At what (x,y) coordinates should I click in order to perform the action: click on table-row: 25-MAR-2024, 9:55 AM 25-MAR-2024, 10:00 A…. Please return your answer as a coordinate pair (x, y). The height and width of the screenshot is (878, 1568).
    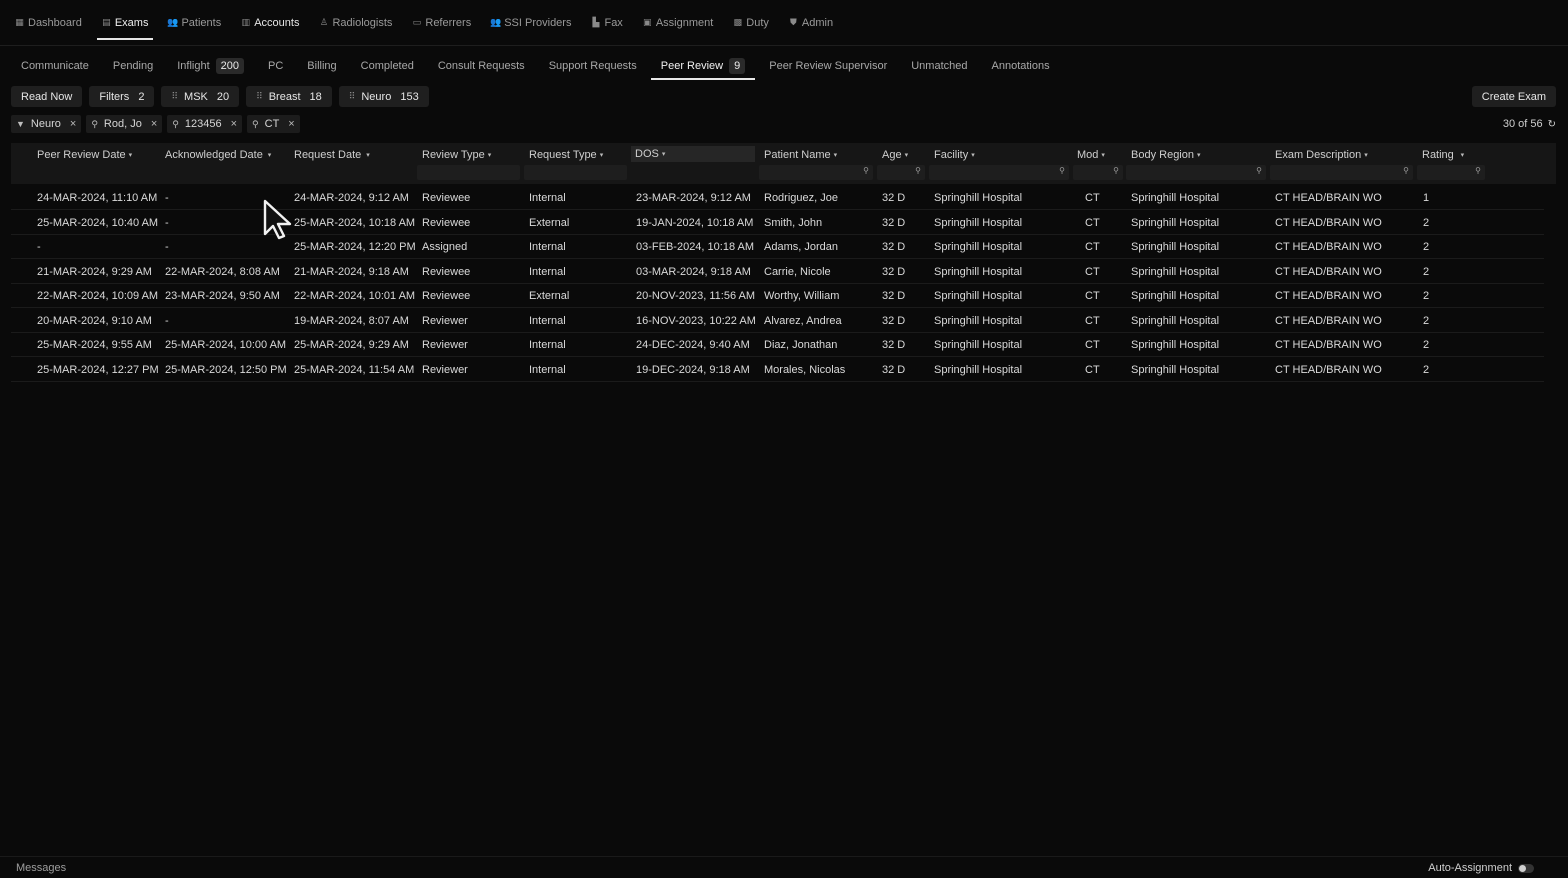
    Looking at the image, I should click on (777, 345).